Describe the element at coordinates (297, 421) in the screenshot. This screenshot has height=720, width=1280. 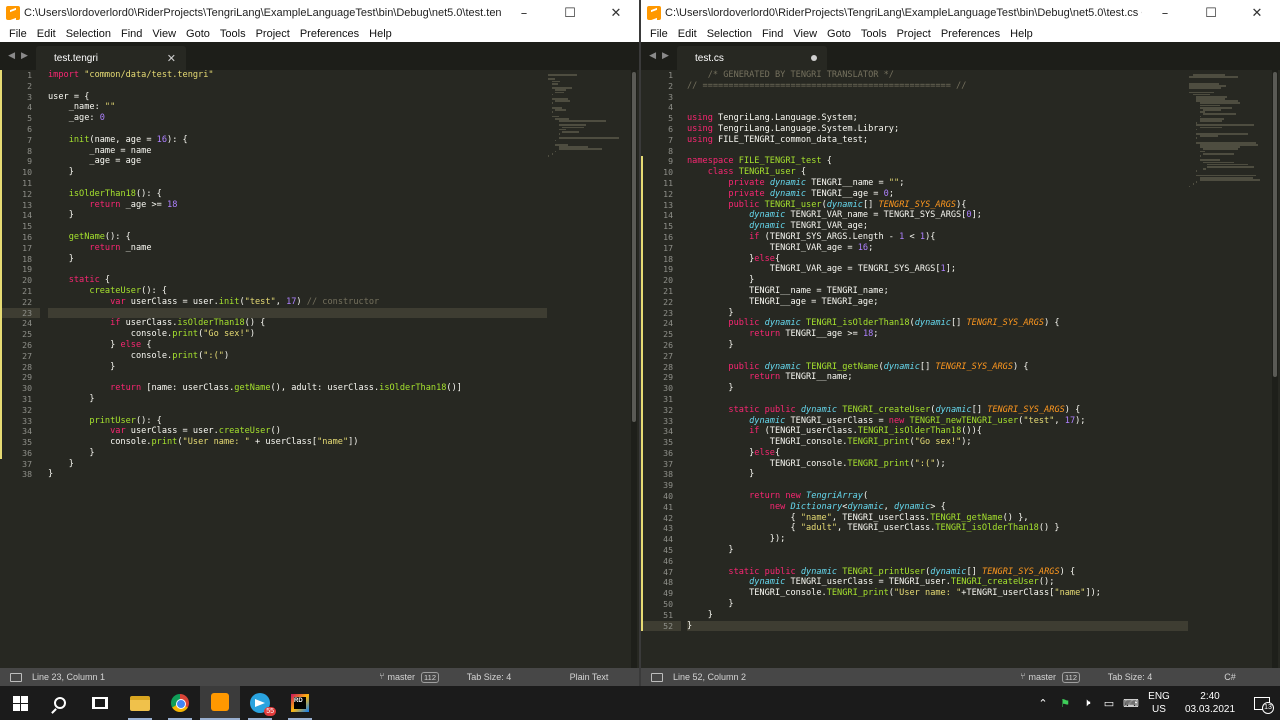
I see `code-line: printUser(): {` at that location.